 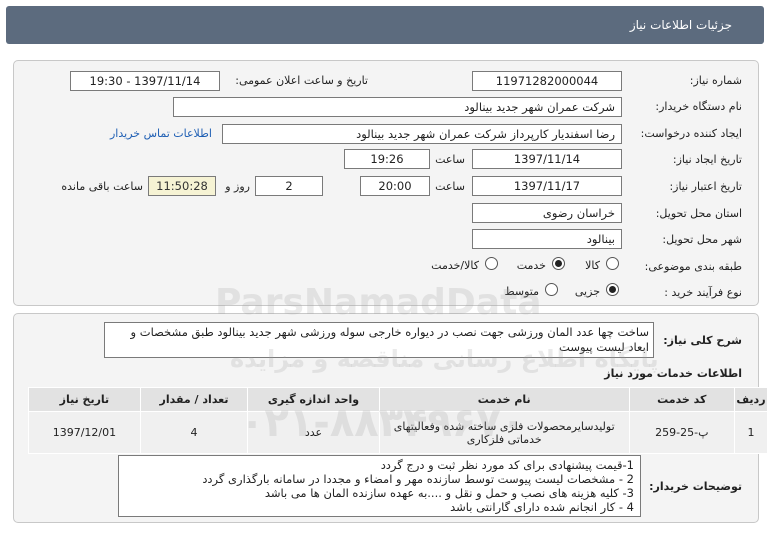 What do you see at coordinates (612, 263) in the screenshot?
I see `category-radio-goods` at bounding box center [612, 263].